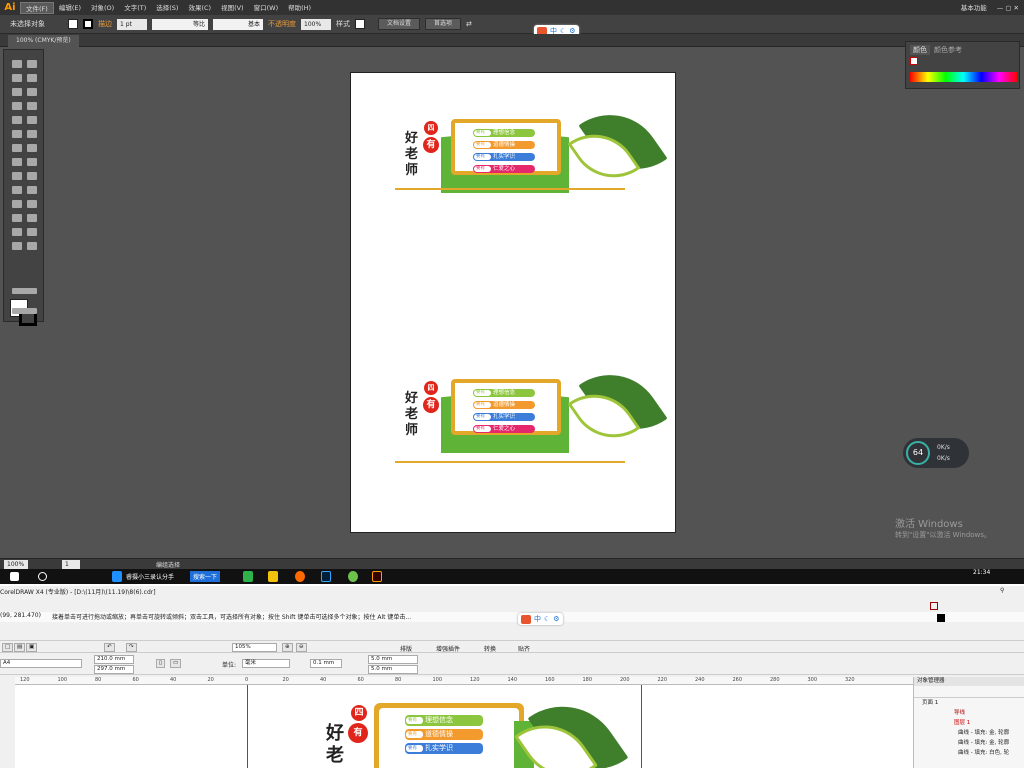 The width and height of the screenshot is (1024, 768). Describe the element at coordinates (287, 647) in the screenshot. I see `zoom-in-icon: ⊕` at that location.